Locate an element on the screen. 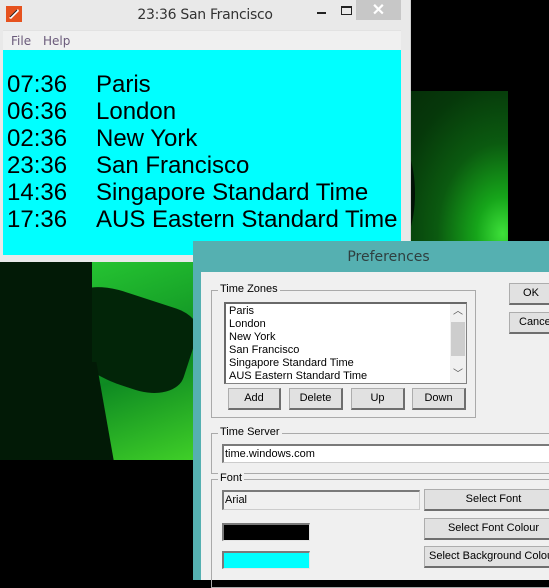  menu-file: File is located at coordinates (21, 41).